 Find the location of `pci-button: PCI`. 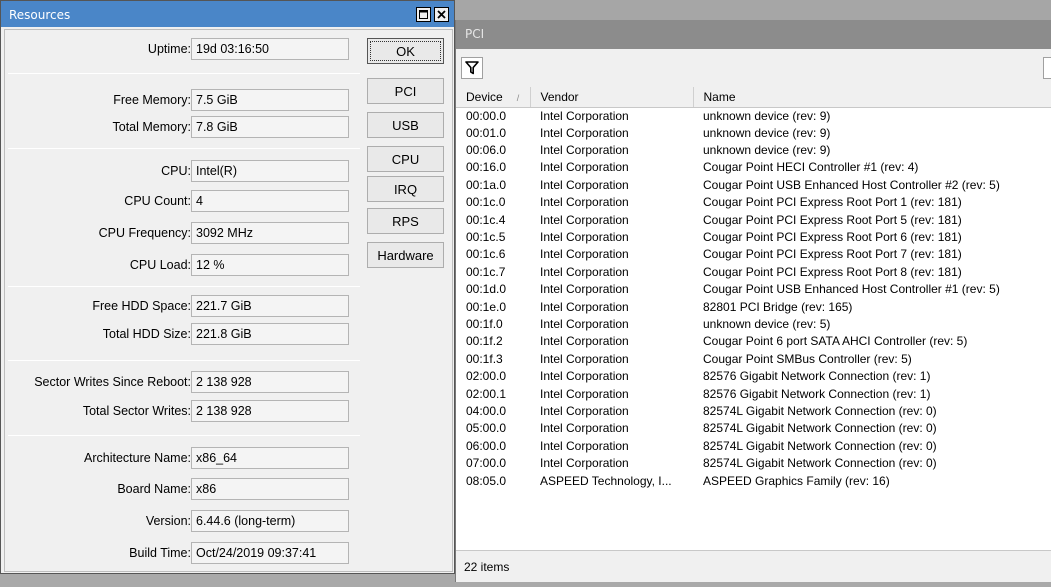

pci-button: PCI is located at coordinates (405, 91).